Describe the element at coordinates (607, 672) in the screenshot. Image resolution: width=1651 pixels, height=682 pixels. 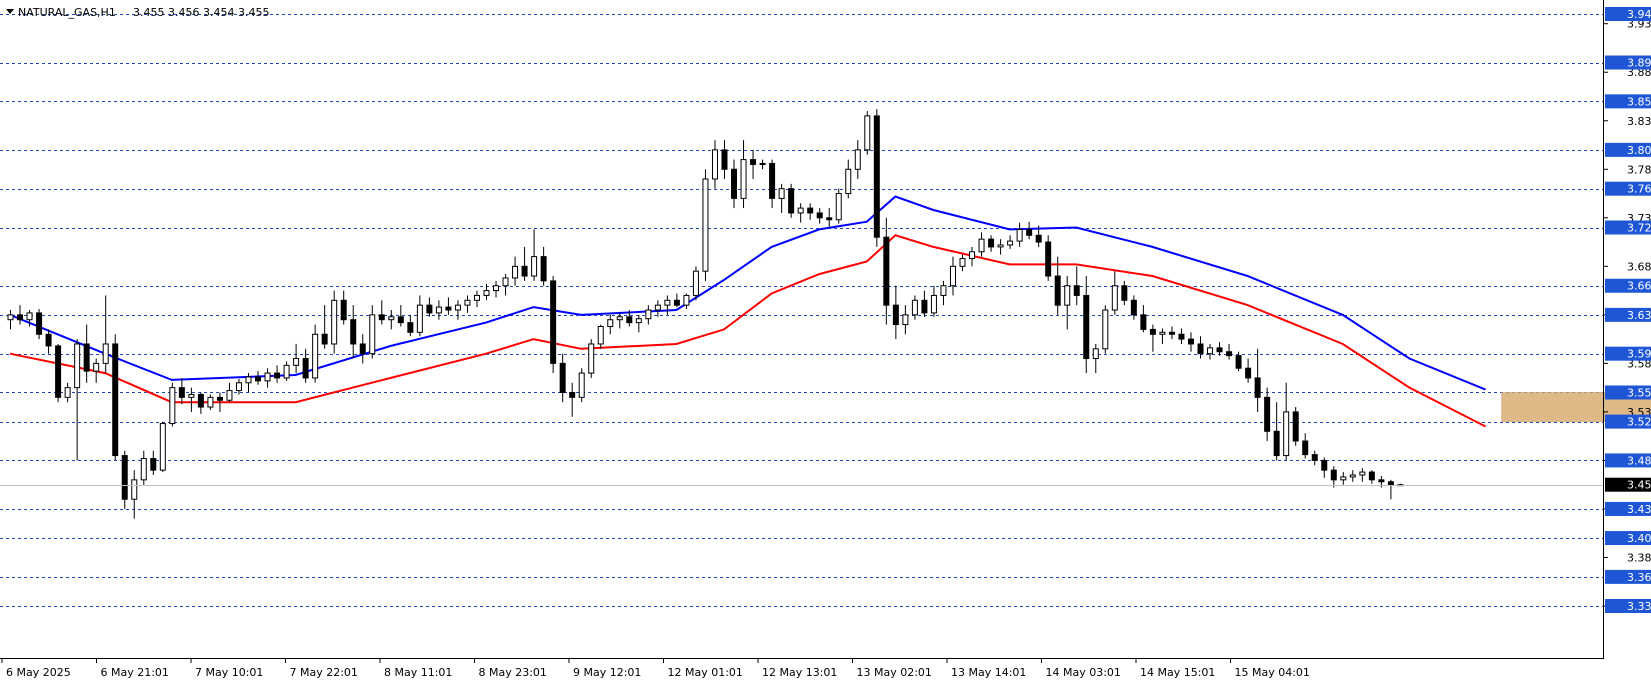
I see `time-tick-label: 9 May 12:01` at that location.